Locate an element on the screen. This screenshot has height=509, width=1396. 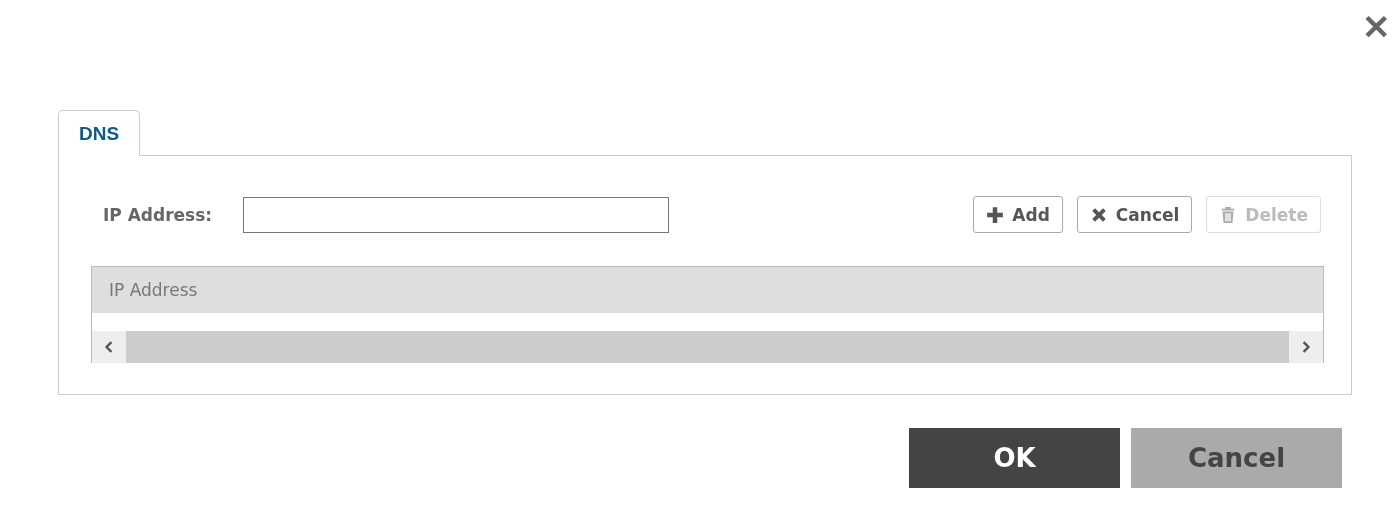
ip-address-field is located at coordinates (456, 214).